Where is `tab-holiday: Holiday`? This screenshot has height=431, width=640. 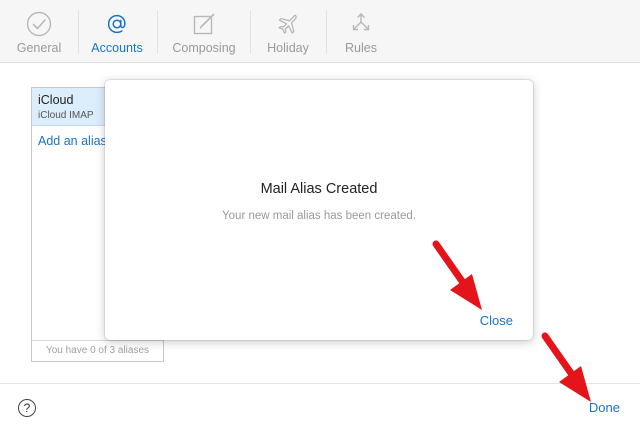 tab-holiday: Holiday is located at coordinates (288, 31).